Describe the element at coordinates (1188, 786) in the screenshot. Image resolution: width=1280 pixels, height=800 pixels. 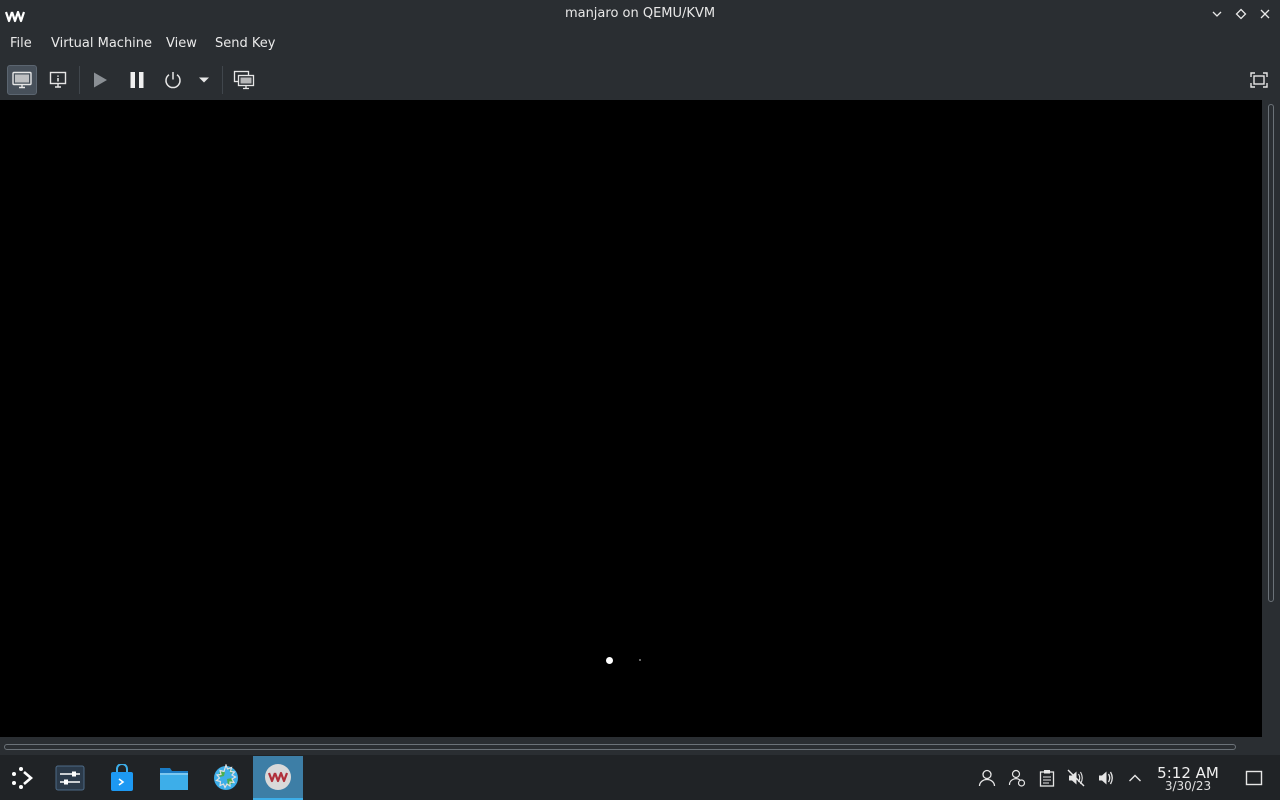
I see `clock-date: 3/30/23` at that location.